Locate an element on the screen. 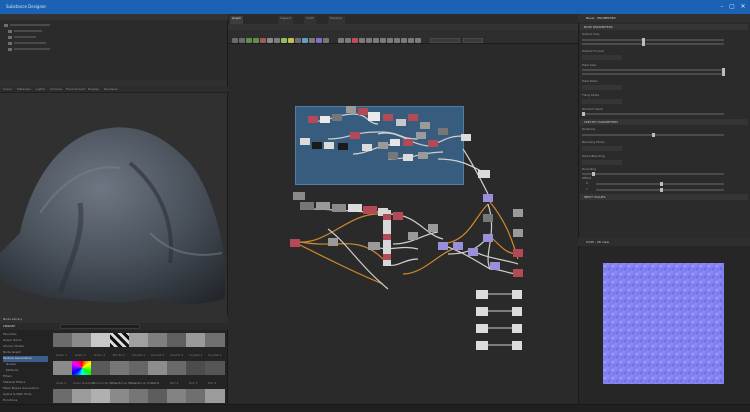  menu-renderer: Renderer is located at coordinates (111, 89).